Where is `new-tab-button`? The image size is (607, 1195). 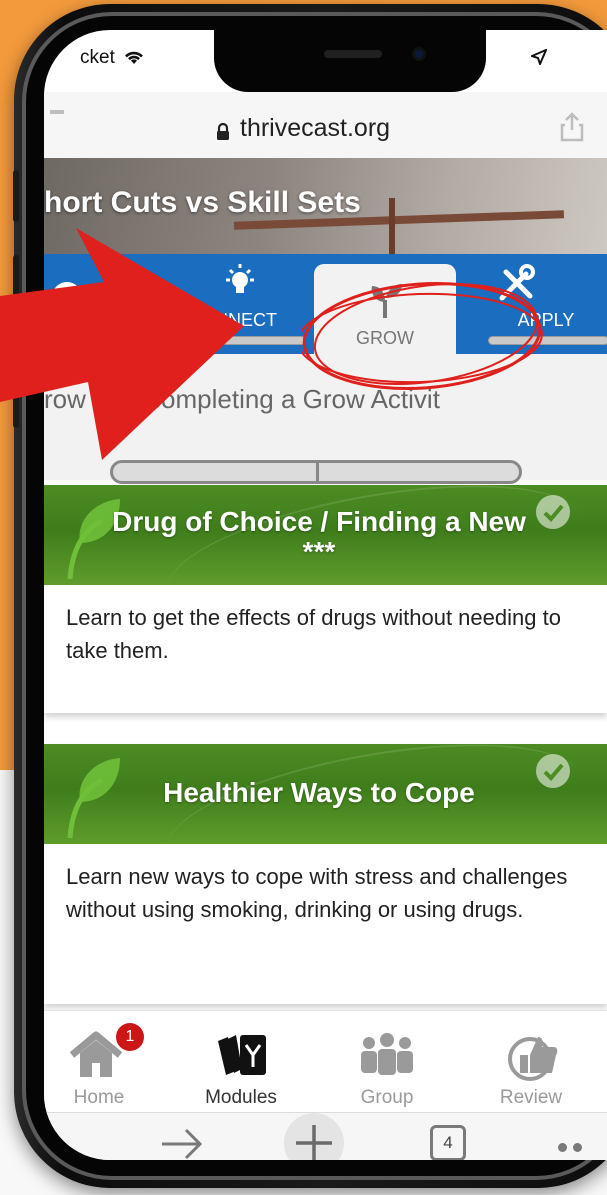
new-tab-button is located at coordinates (314, 1136).